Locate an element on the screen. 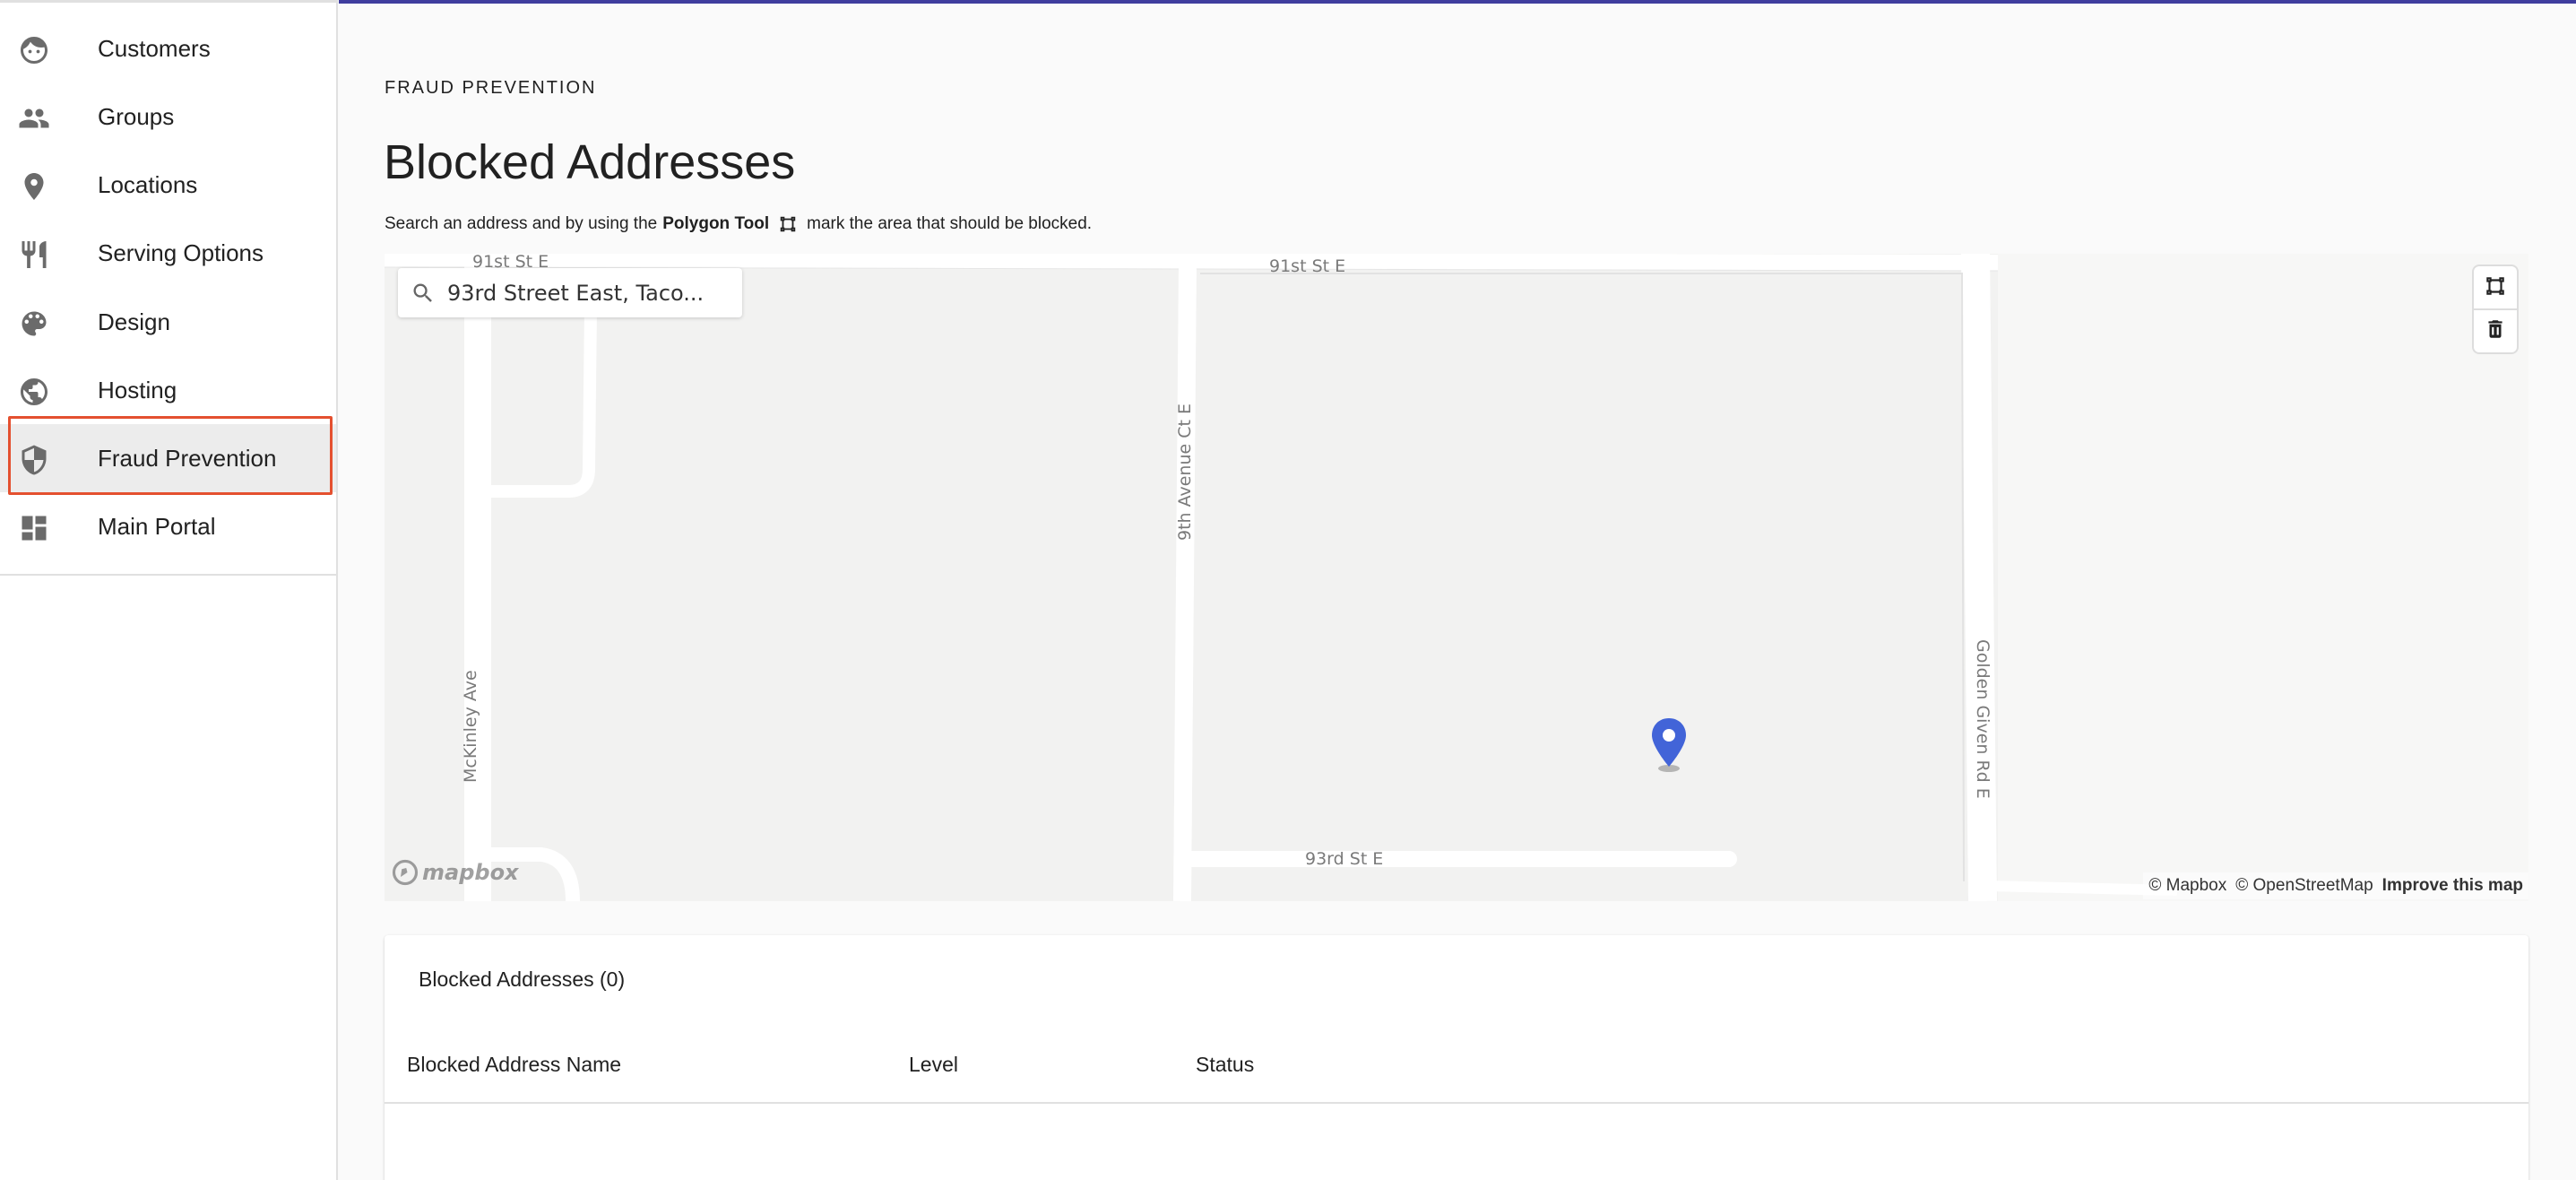  sidebar-item-label: Hosting is located at coordinates (137, 390).